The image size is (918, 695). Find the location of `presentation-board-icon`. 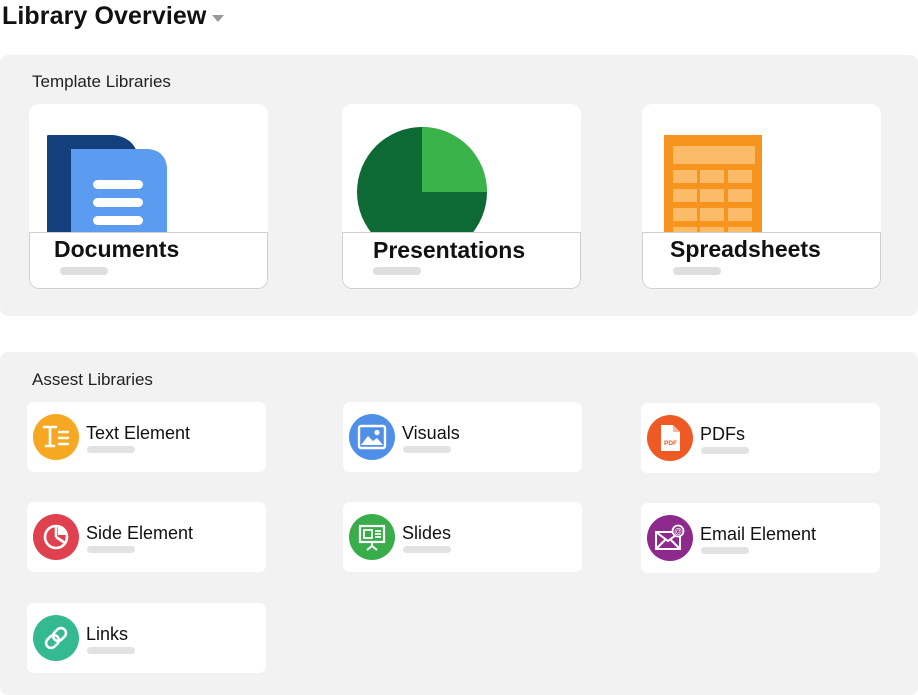

presentation-board-icon is located at coordinates (372, 537).